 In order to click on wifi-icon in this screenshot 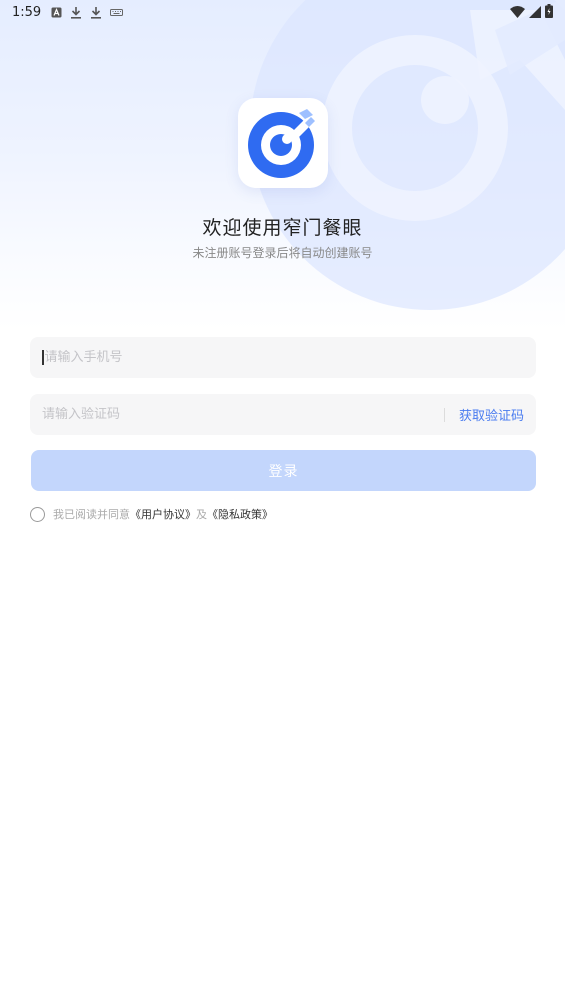, I will do `click(517, 12)`.